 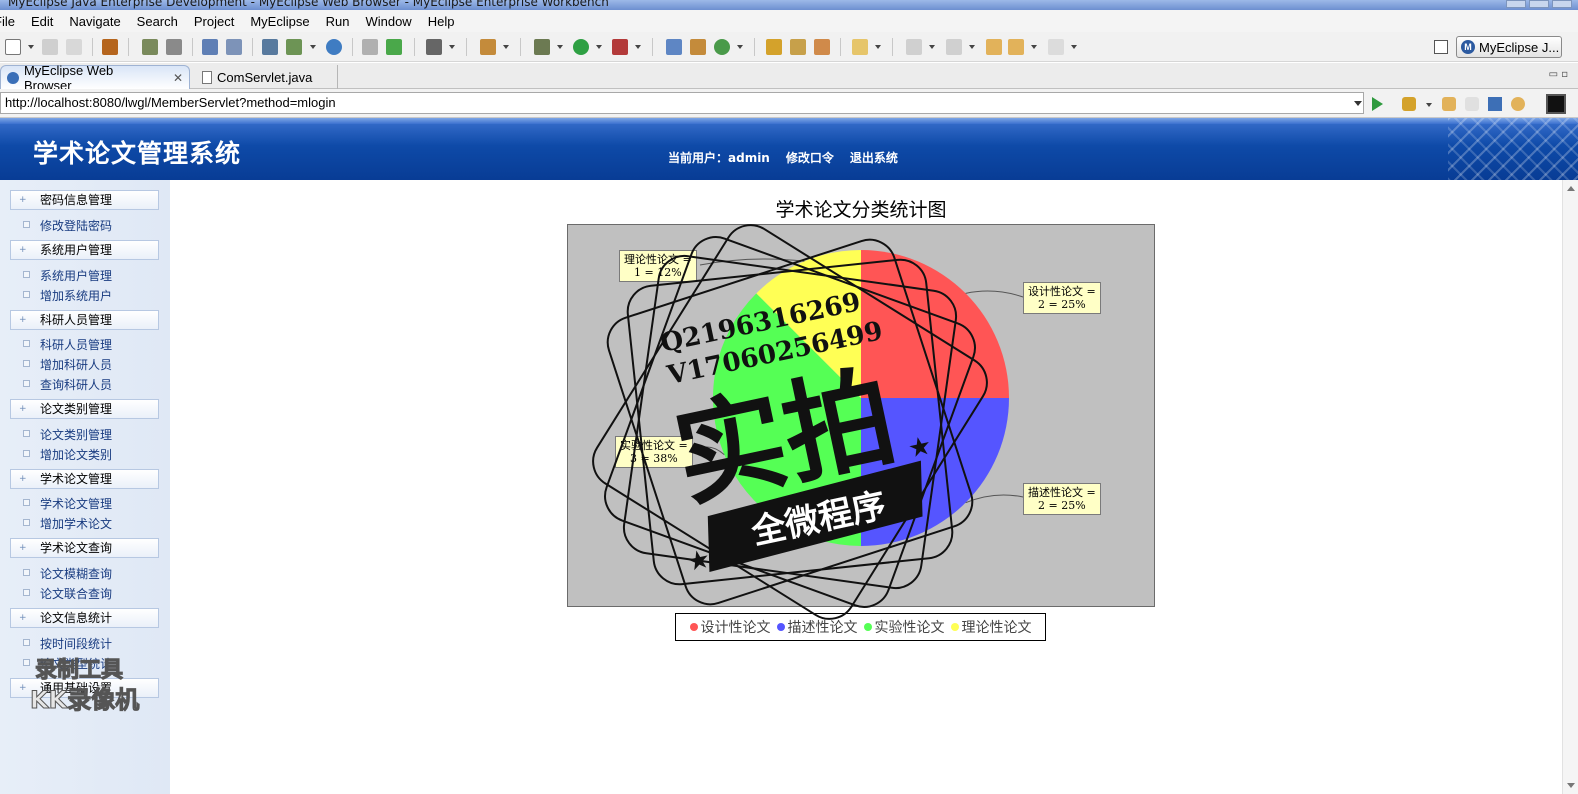 I want to click on back-icon, so click(x=1016, y=47).